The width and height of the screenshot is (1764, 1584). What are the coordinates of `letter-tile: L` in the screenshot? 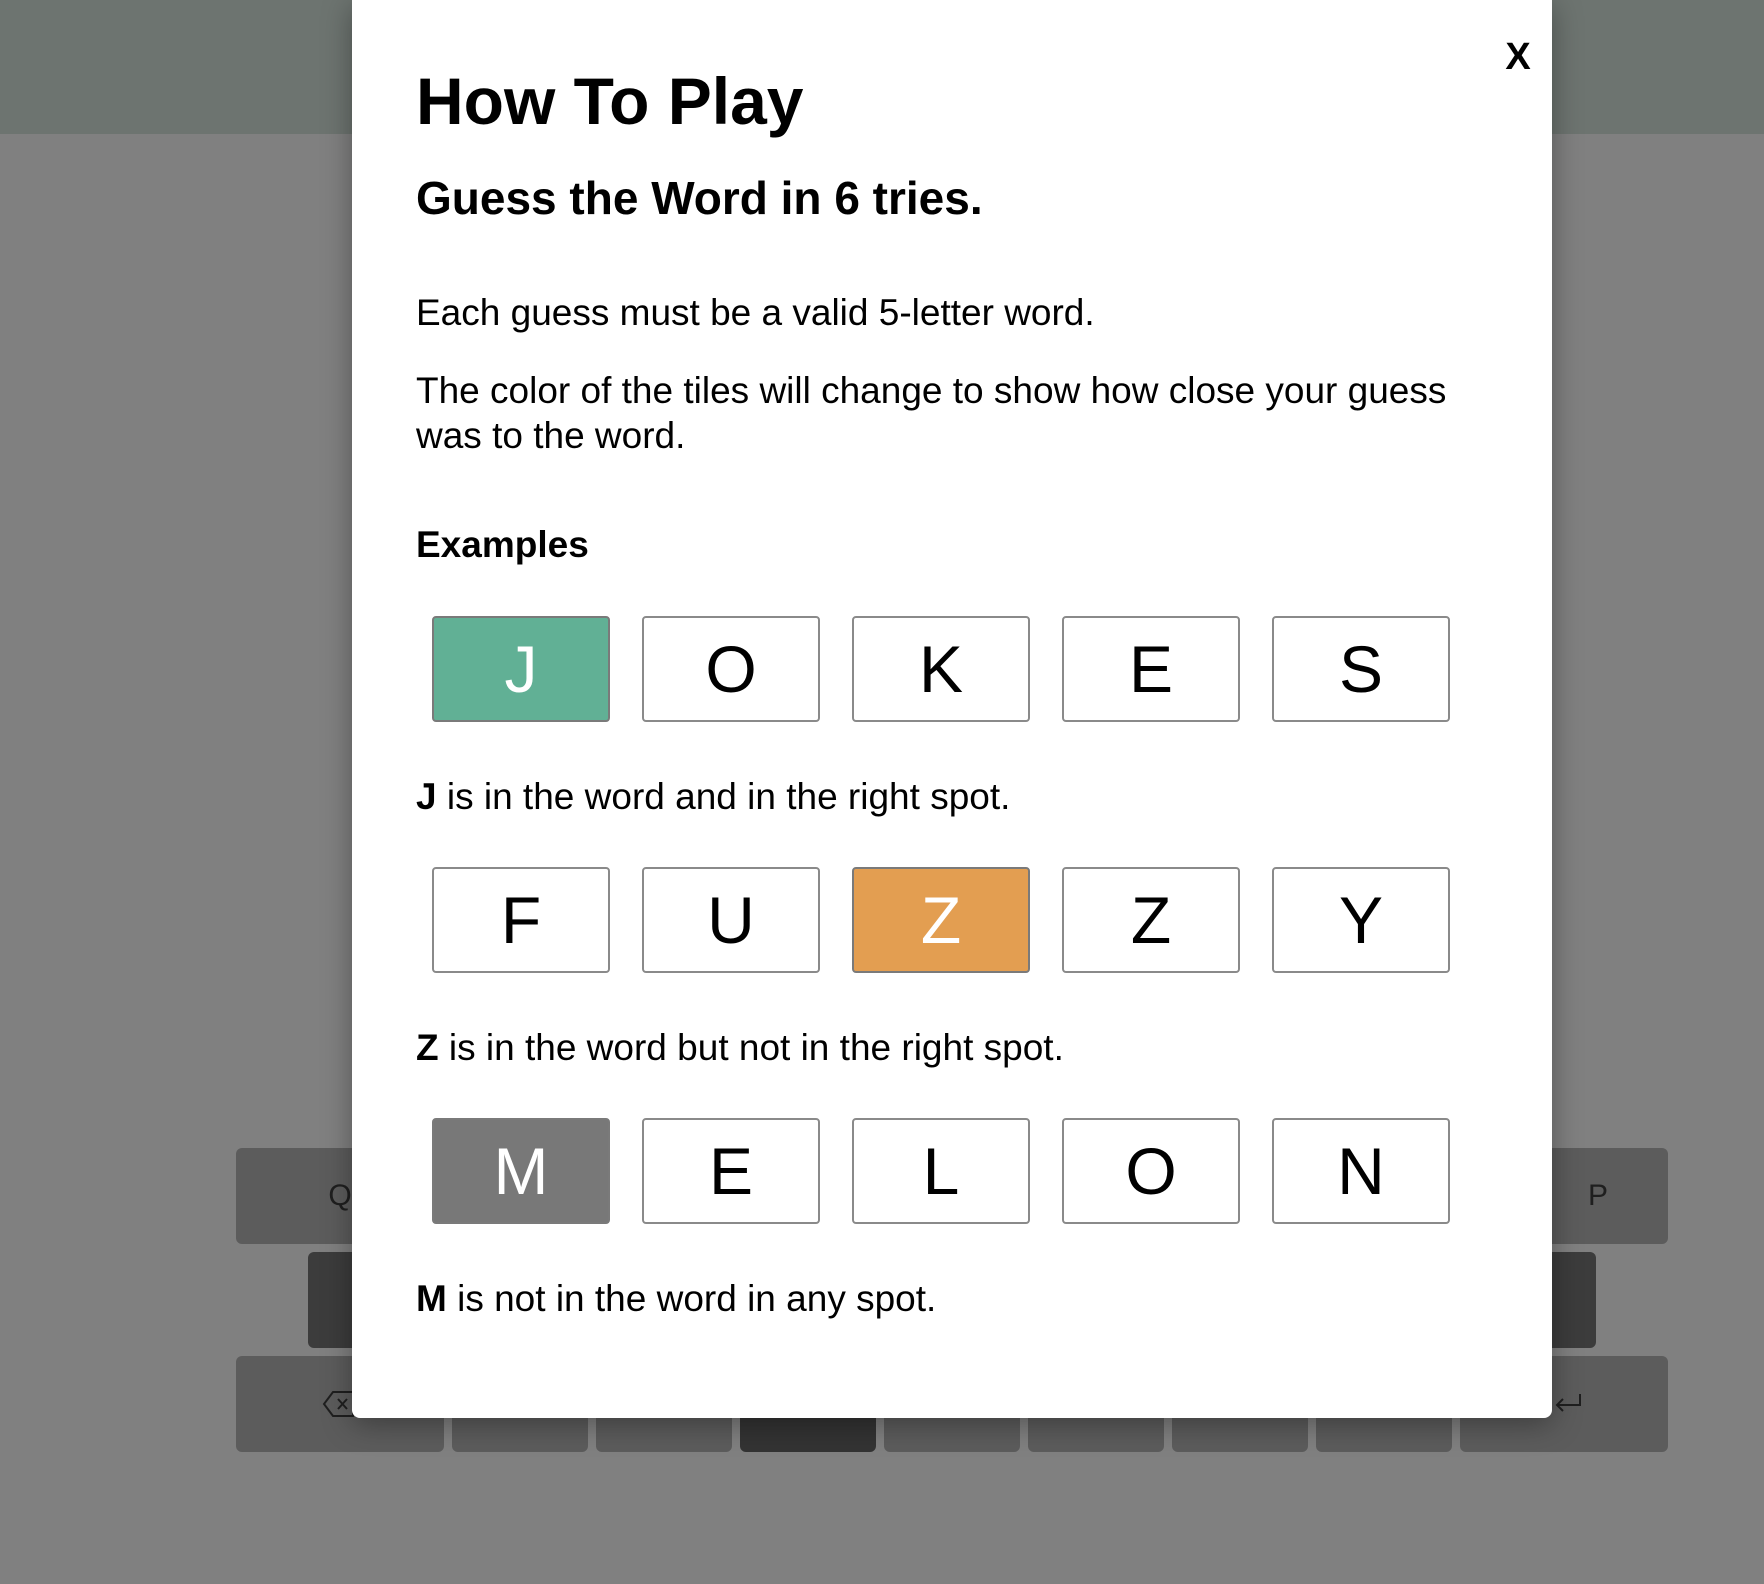 It's located at (941, 1171).